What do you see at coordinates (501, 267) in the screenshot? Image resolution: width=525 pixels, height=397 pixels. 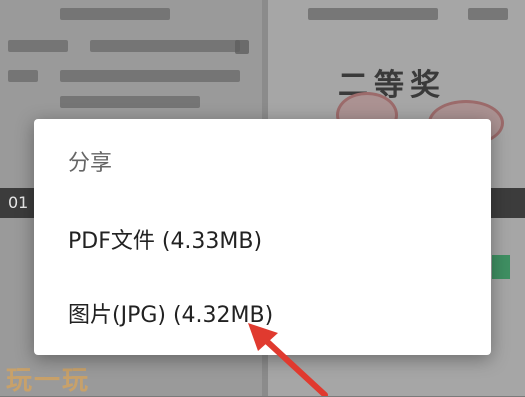 I see `green-tab` at bounding box center [501, 267].